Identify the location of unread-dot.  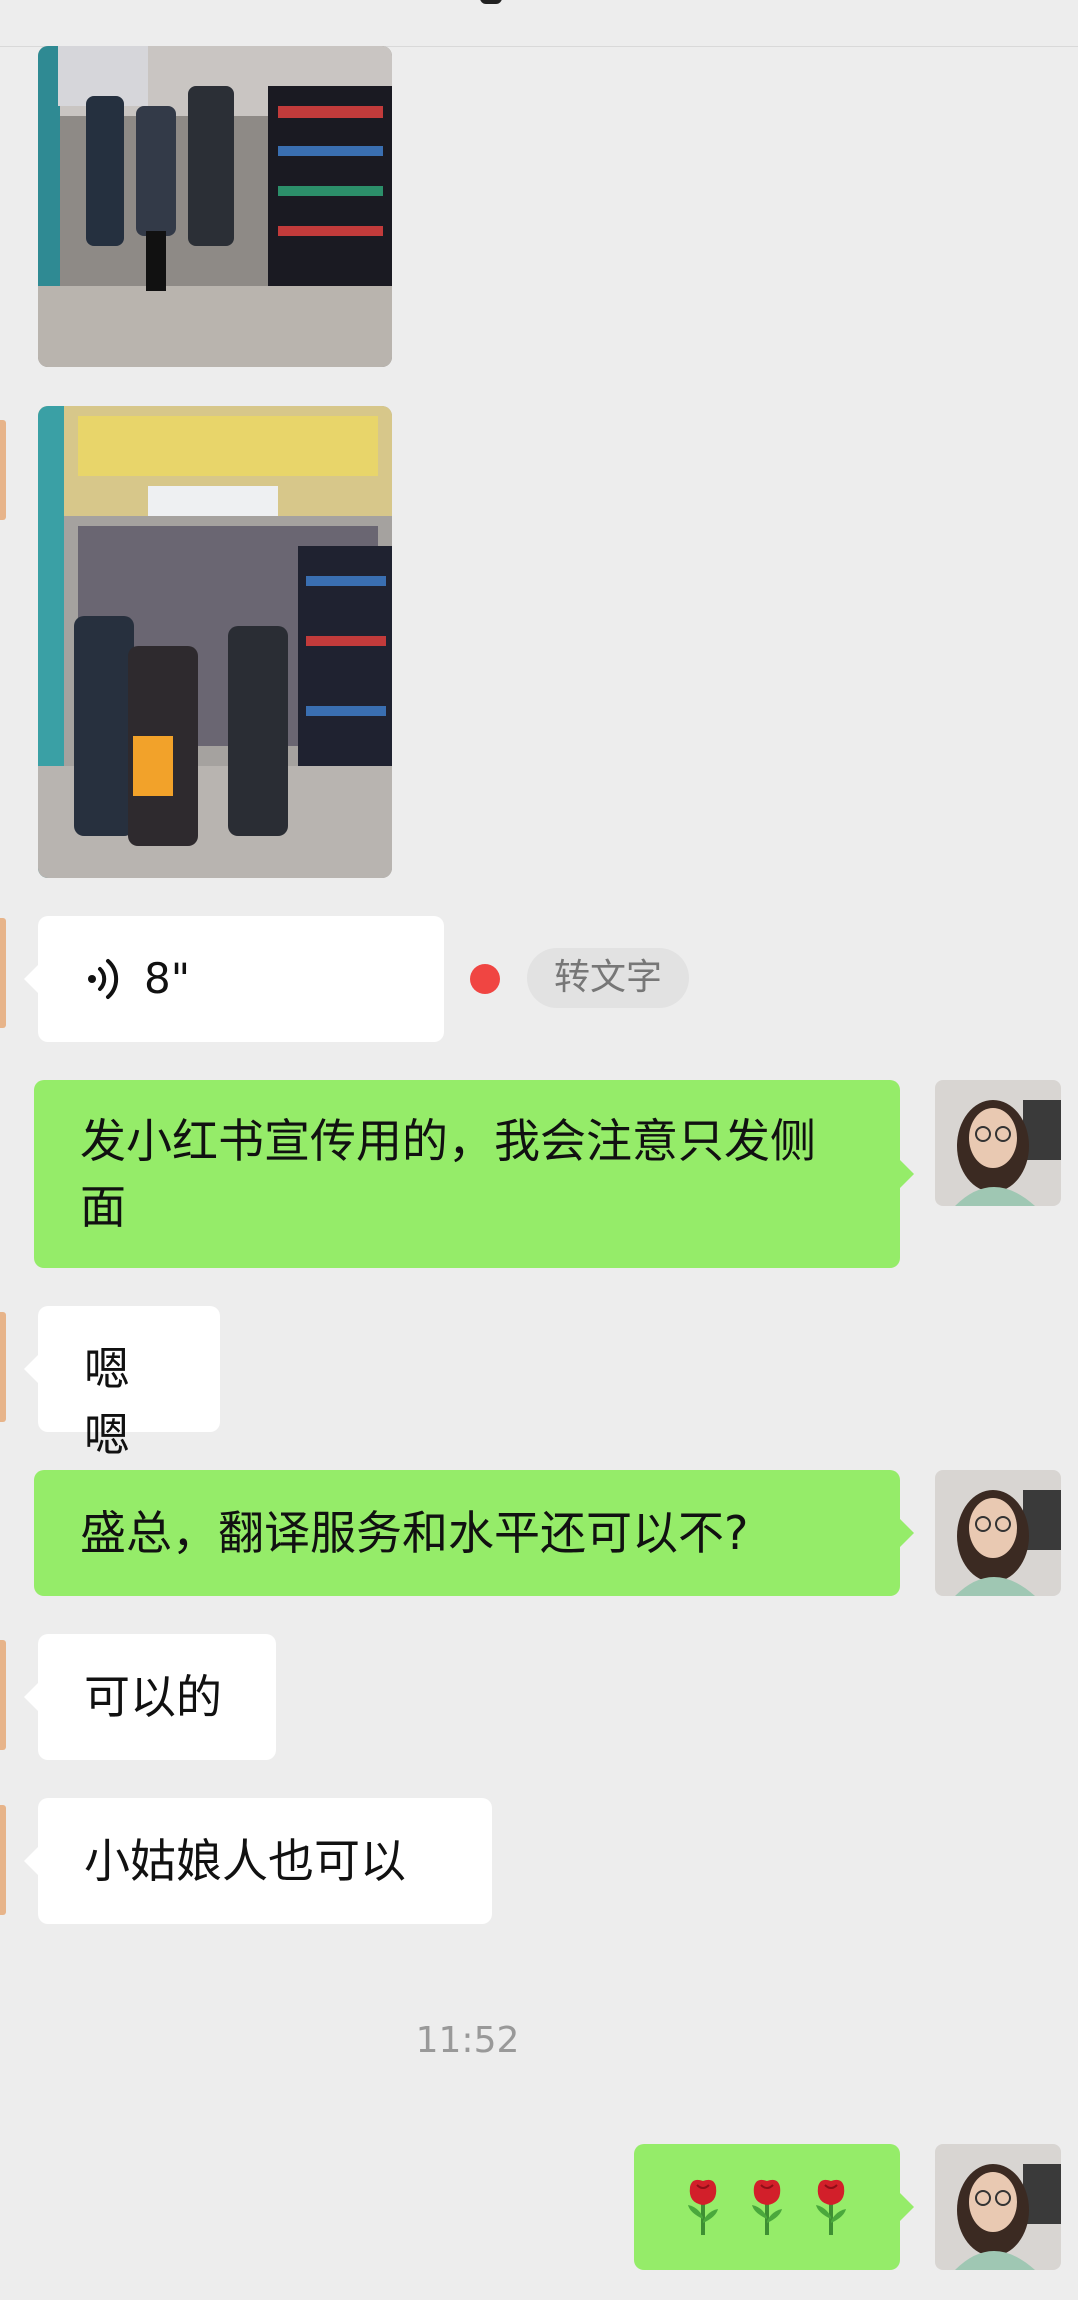
(485, 979).